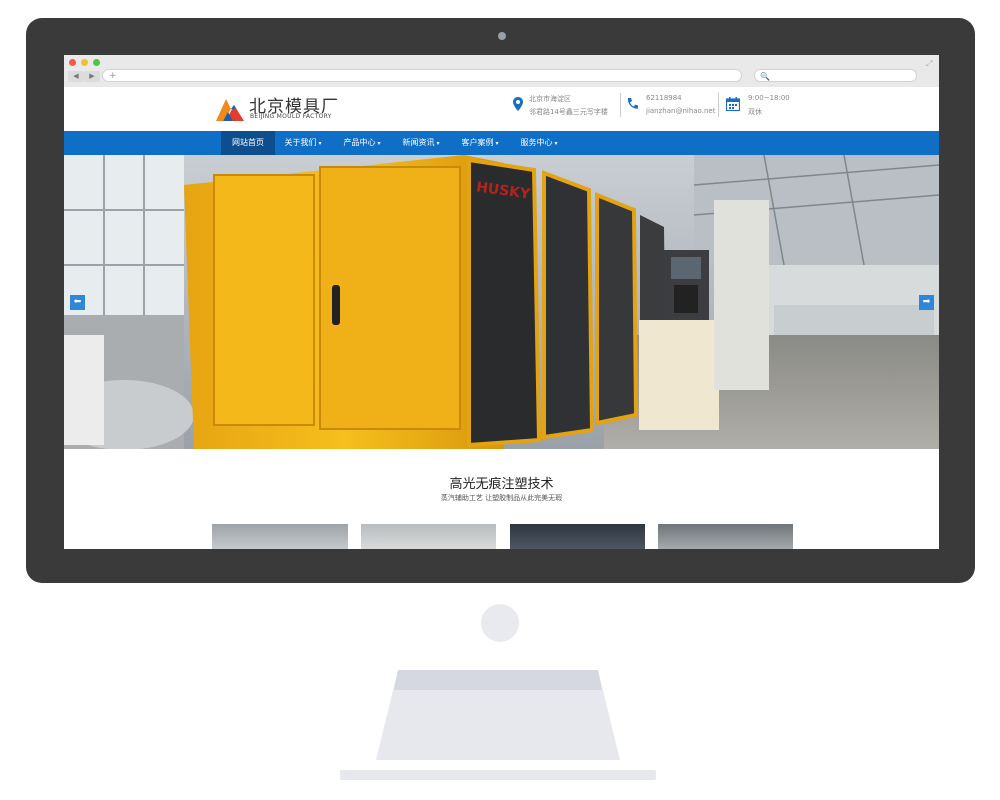 This screenshot has width=1000, height=800. What do you see at coordinates (501, 484) in the screenshot?
I see `section-title: 高光无痕注塑技术` at bounding box center [501, 484].